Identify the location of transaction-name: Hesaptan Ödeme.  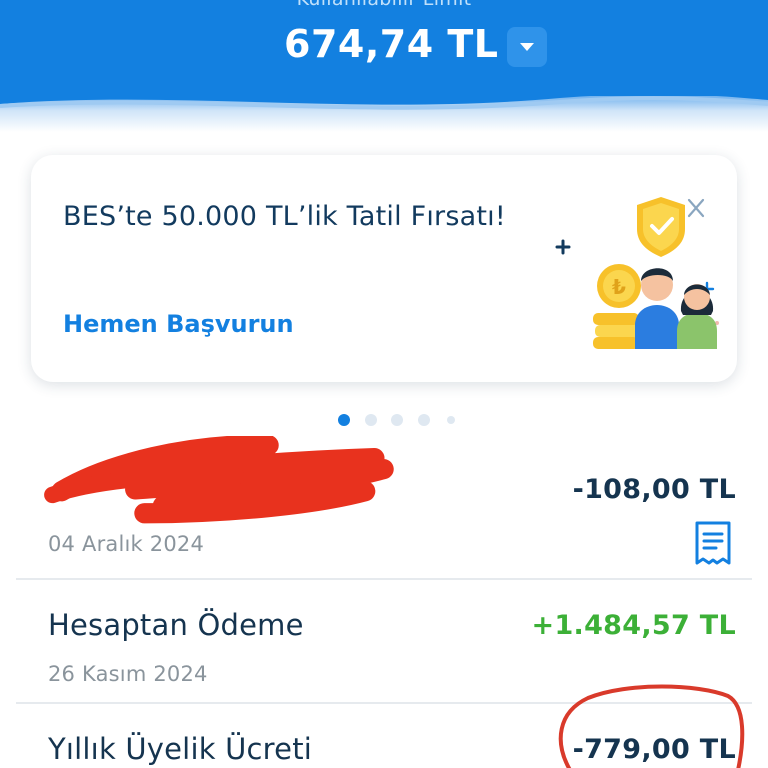
(176, 625).